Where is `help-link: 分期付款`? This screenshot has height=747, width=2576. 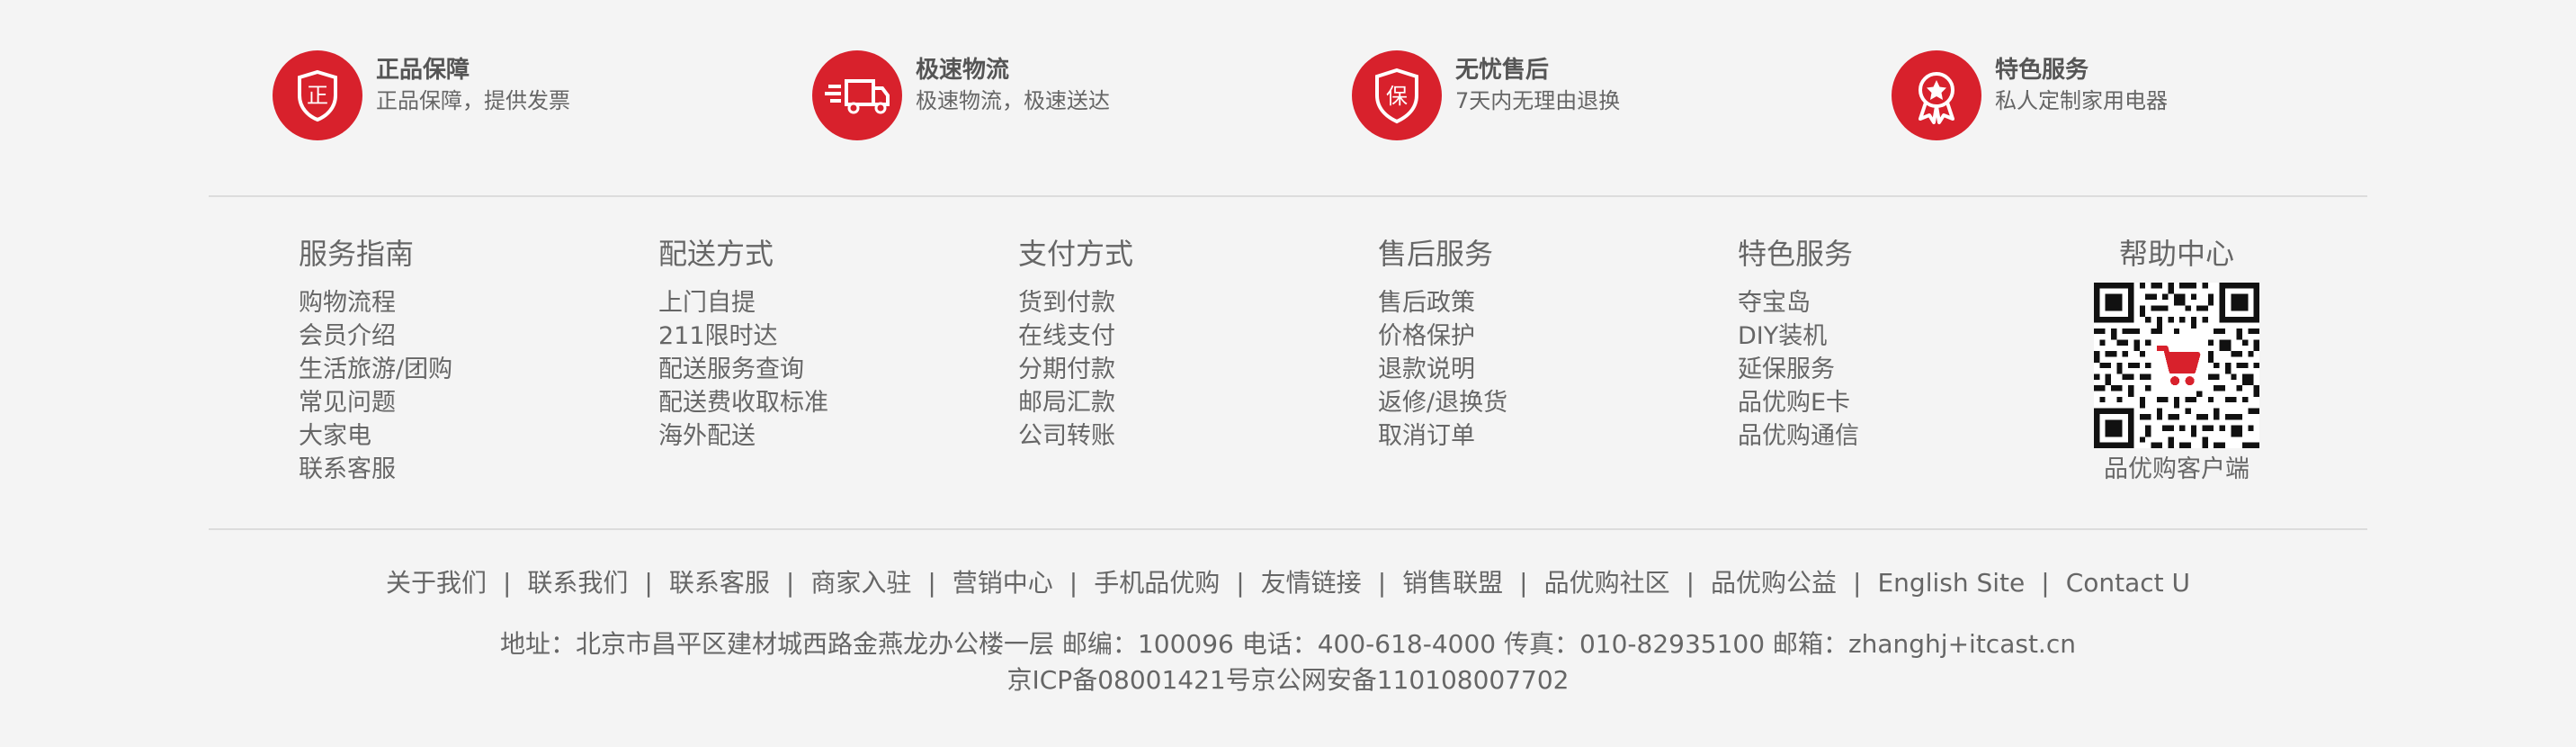 help-link: 分期付款 is located at coordinates (1189, 370).